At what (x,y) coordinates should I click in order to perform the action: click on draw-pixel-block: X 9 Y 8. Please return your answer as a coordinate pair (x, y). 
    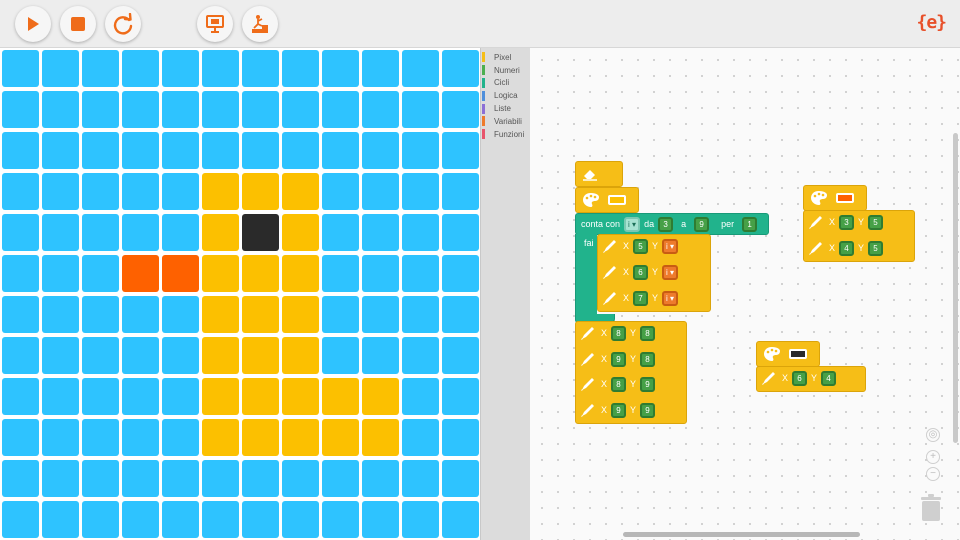
    Looking at the image, I should click on (631, 359).